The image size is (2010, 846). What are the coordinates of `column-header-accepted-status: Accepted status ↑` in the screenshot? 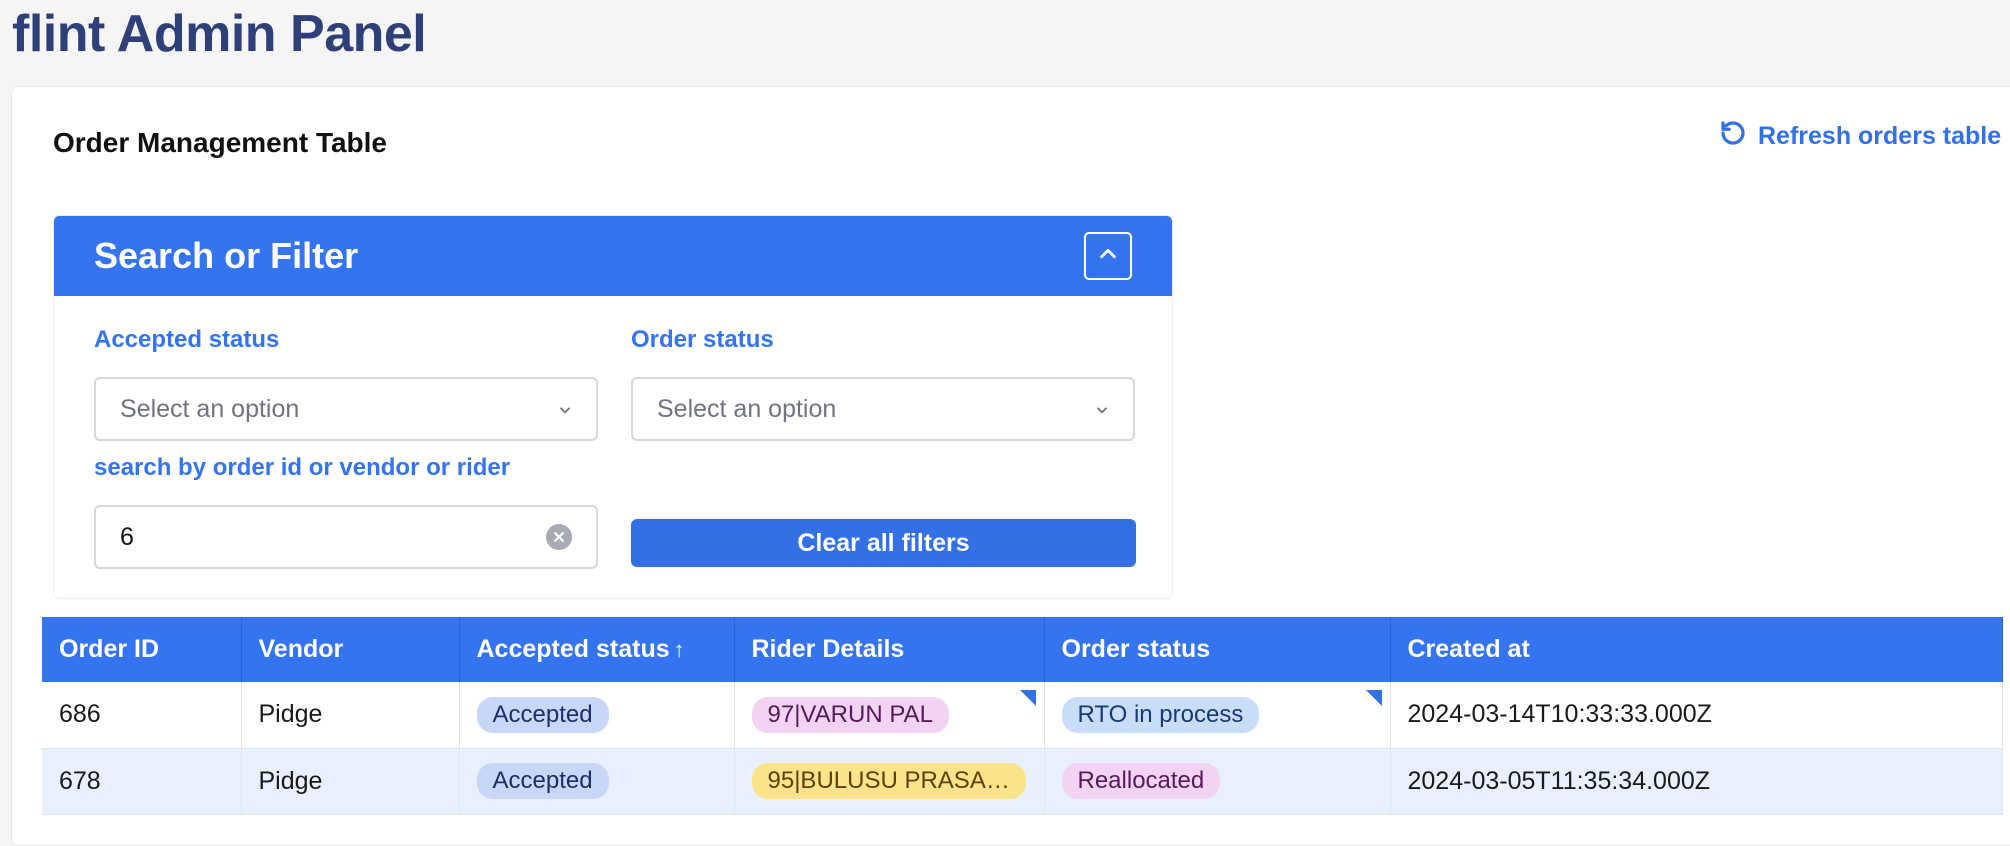 It's located at (597, 649).